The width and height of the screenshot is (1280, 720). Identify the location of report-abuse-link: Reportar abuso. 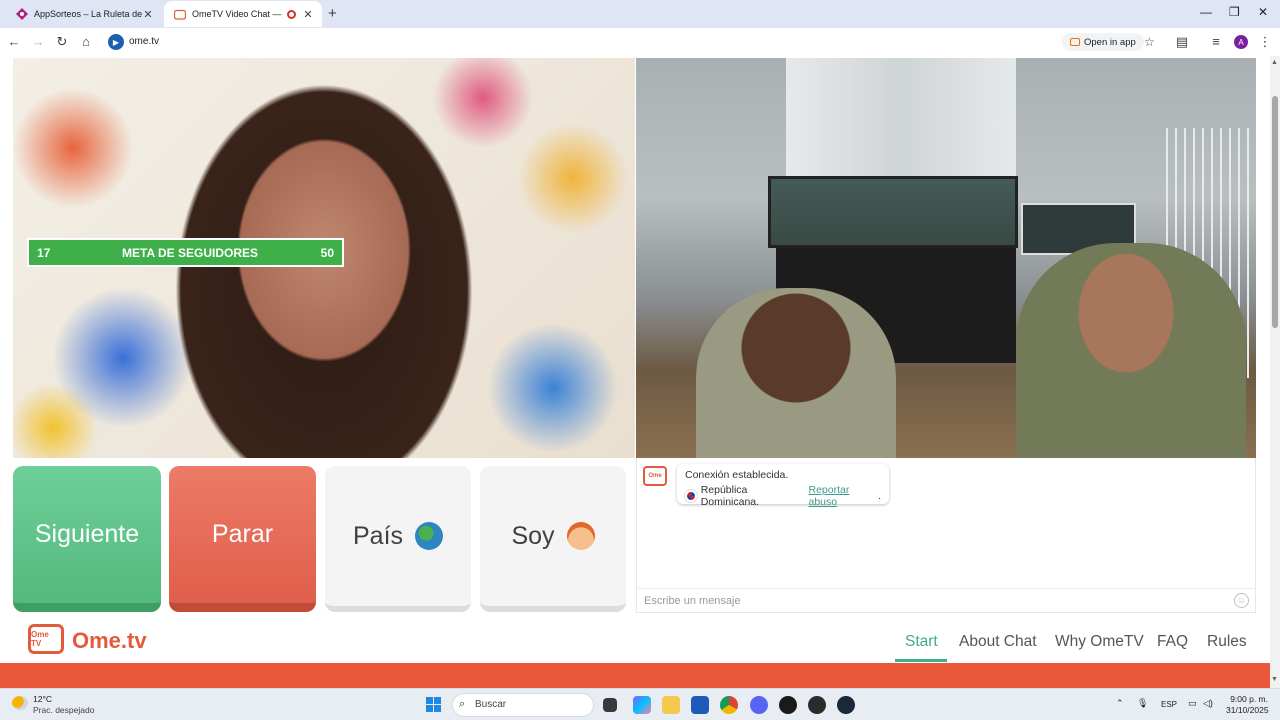
(843, 496).